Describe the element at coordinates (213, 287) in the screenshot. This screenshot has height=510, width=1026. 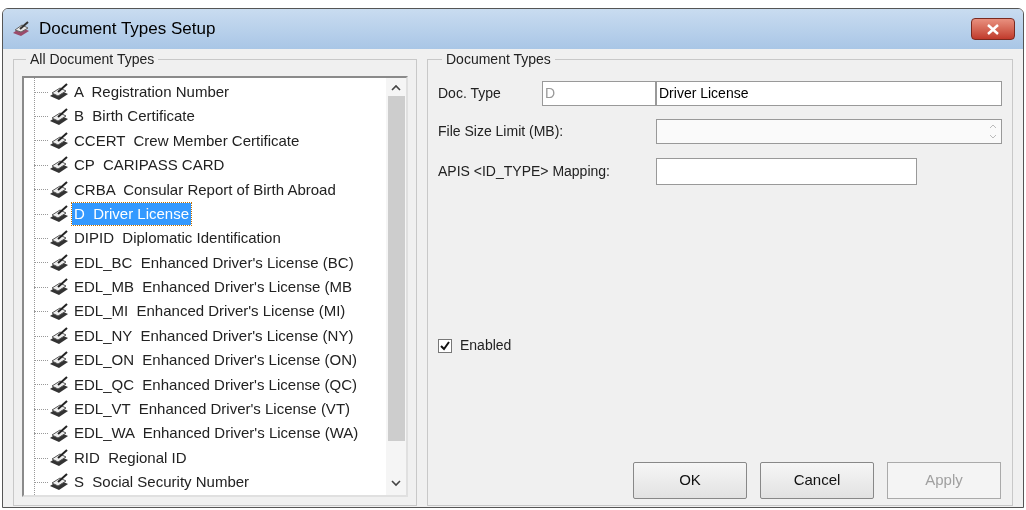
I see `tree-item: EDL_MB Enhanced Driver's License (MB` at that location.